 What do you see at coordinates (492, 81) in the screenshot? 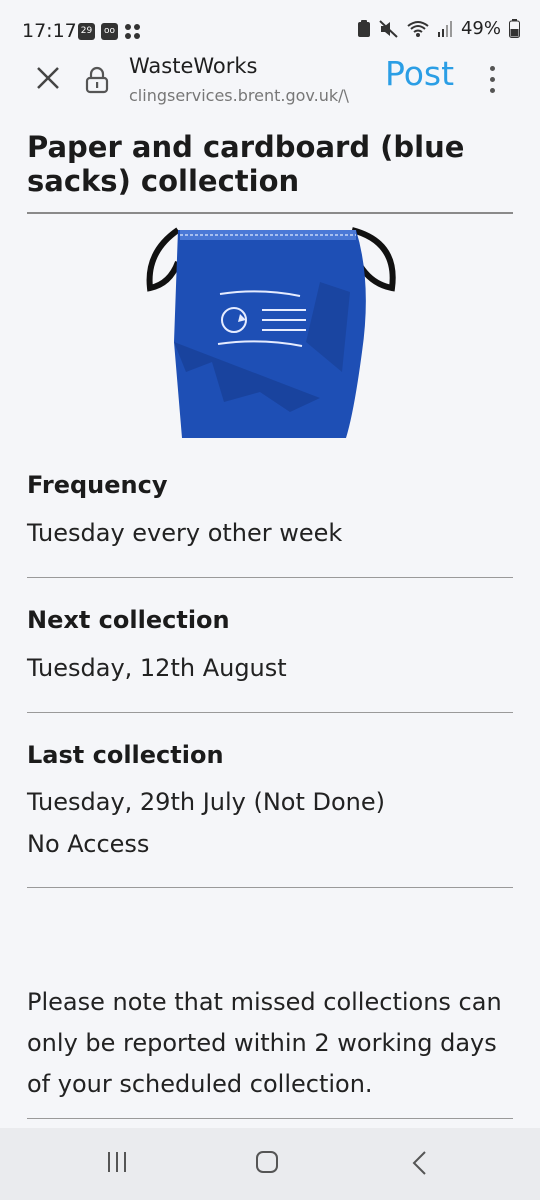
I see `more-vert-icon` at bounding box center [492, 81].